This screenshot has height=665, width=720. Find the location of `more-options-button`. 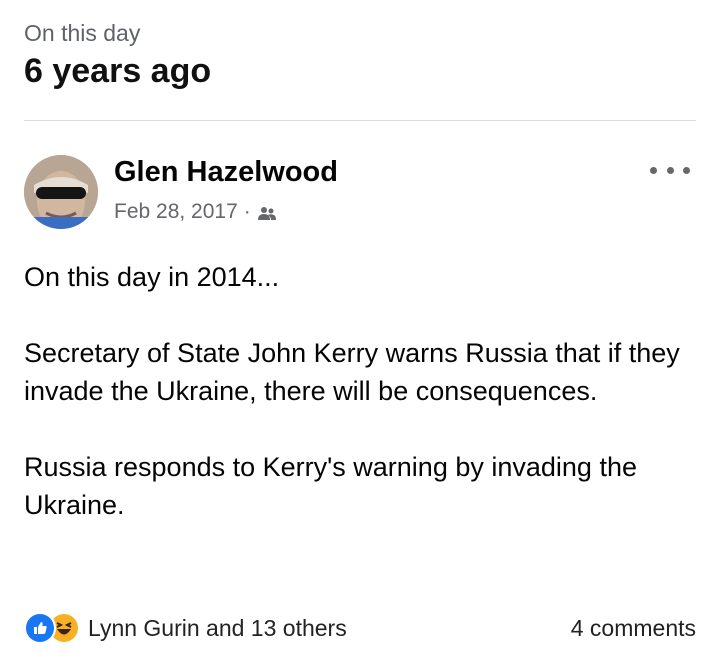

more-options-button is located at coordinates (670, 170).